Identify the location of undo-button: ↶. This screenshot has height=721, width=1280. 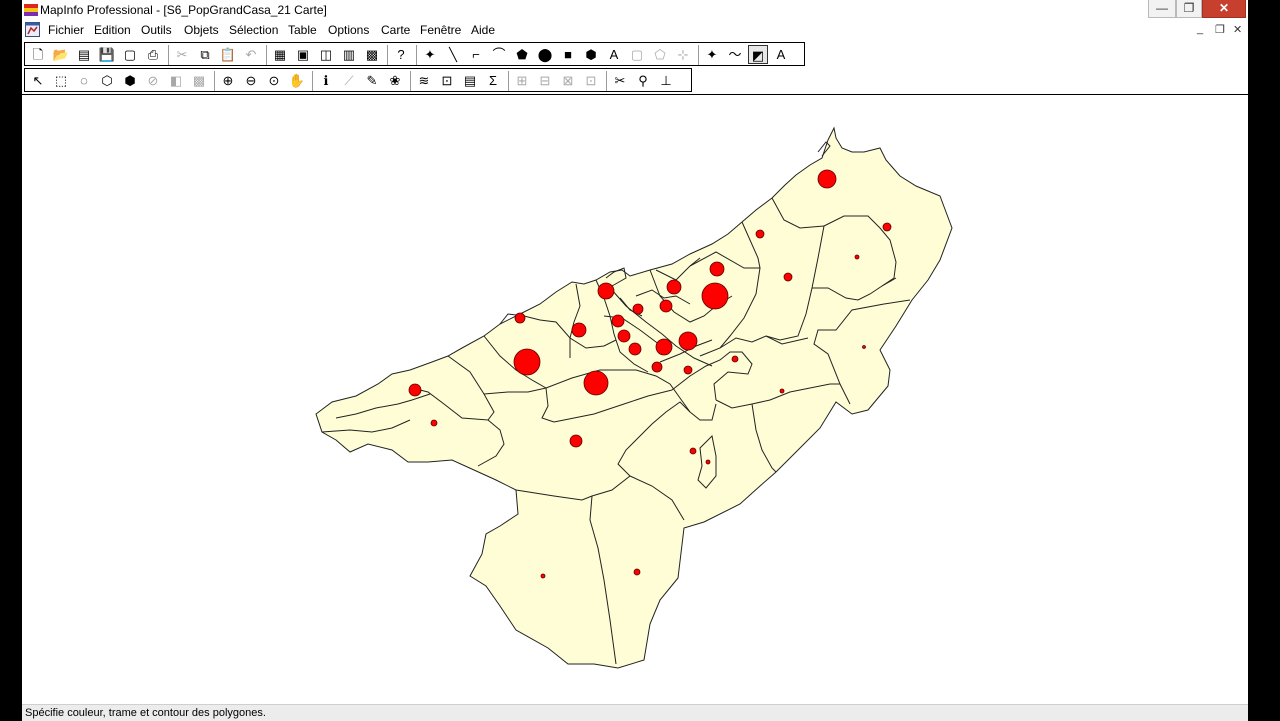
(251, 54).